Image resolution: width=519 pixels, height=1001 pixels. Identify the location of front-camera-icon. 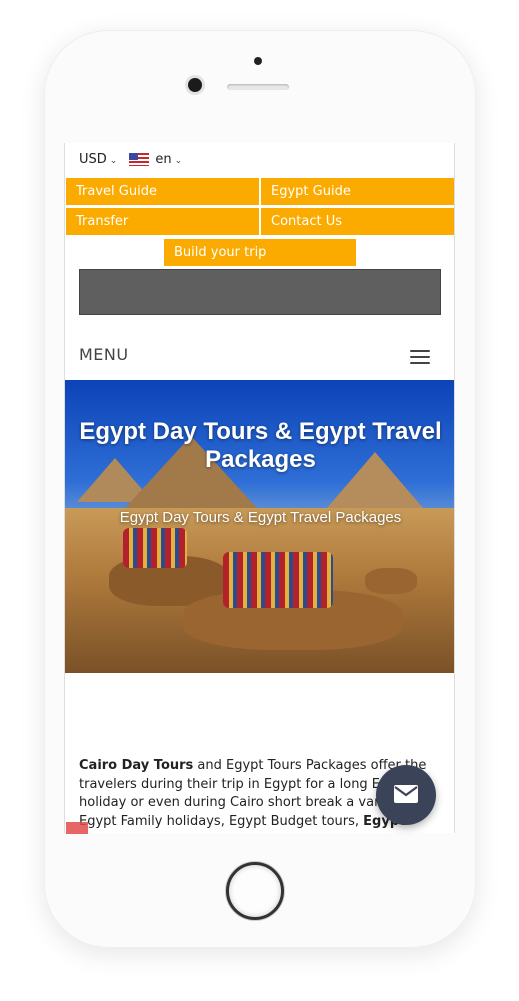
(195, 85).